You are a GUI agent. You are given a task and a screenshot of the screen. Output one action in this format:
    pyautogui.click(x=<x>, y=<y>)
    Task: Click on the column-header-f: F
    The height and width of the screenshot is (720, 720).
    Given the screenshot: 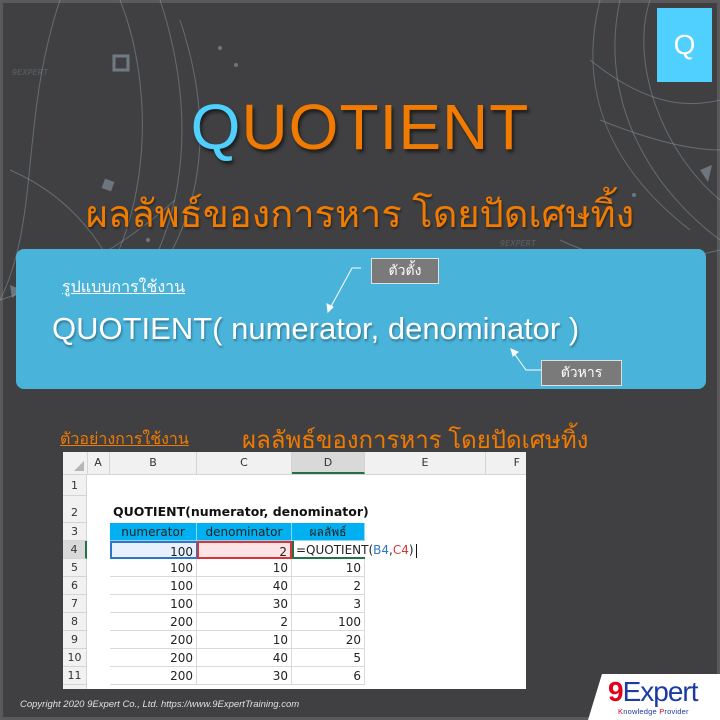 What is the action you would take?
    pyautogui.click(x=506, y=463)
    